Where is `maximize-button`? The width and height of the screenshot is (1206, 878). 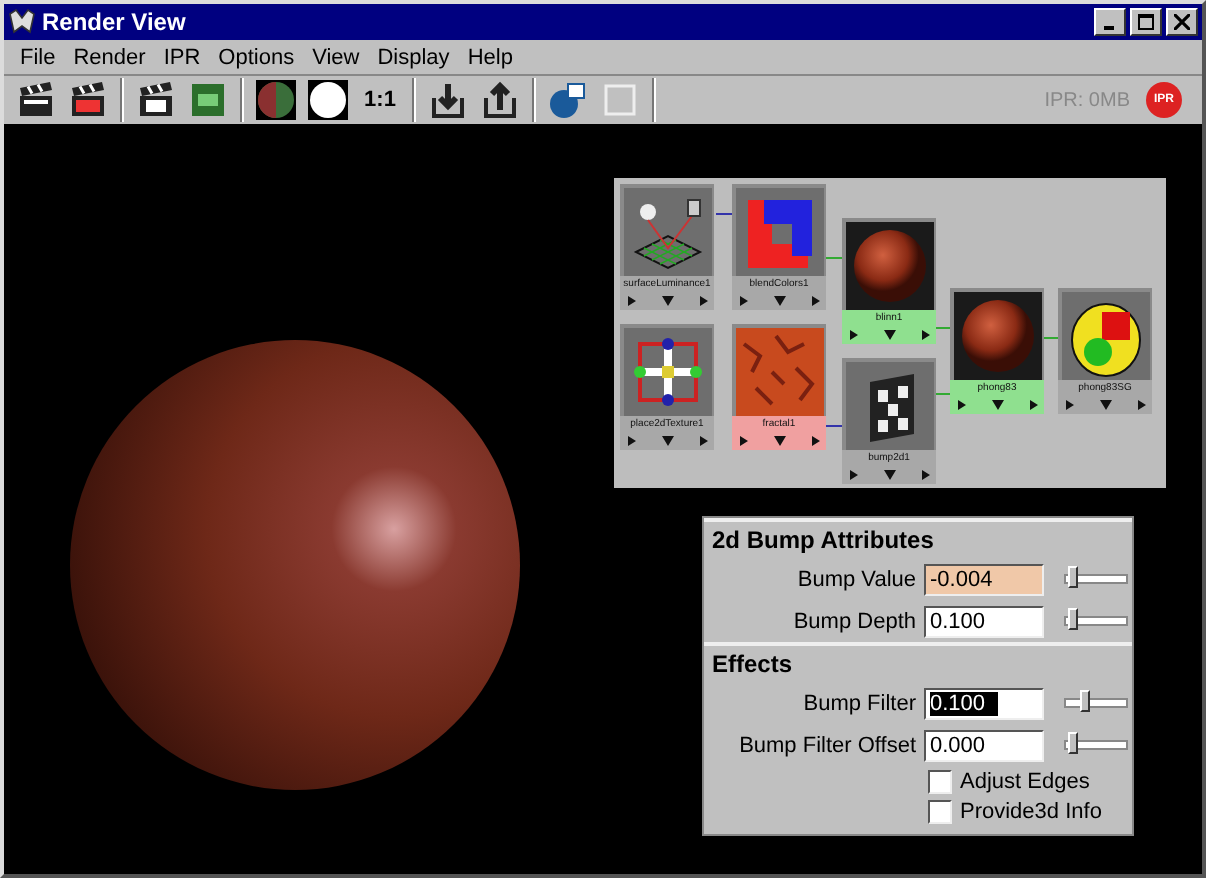 maximize-button is located at coordinates (1146, 22).